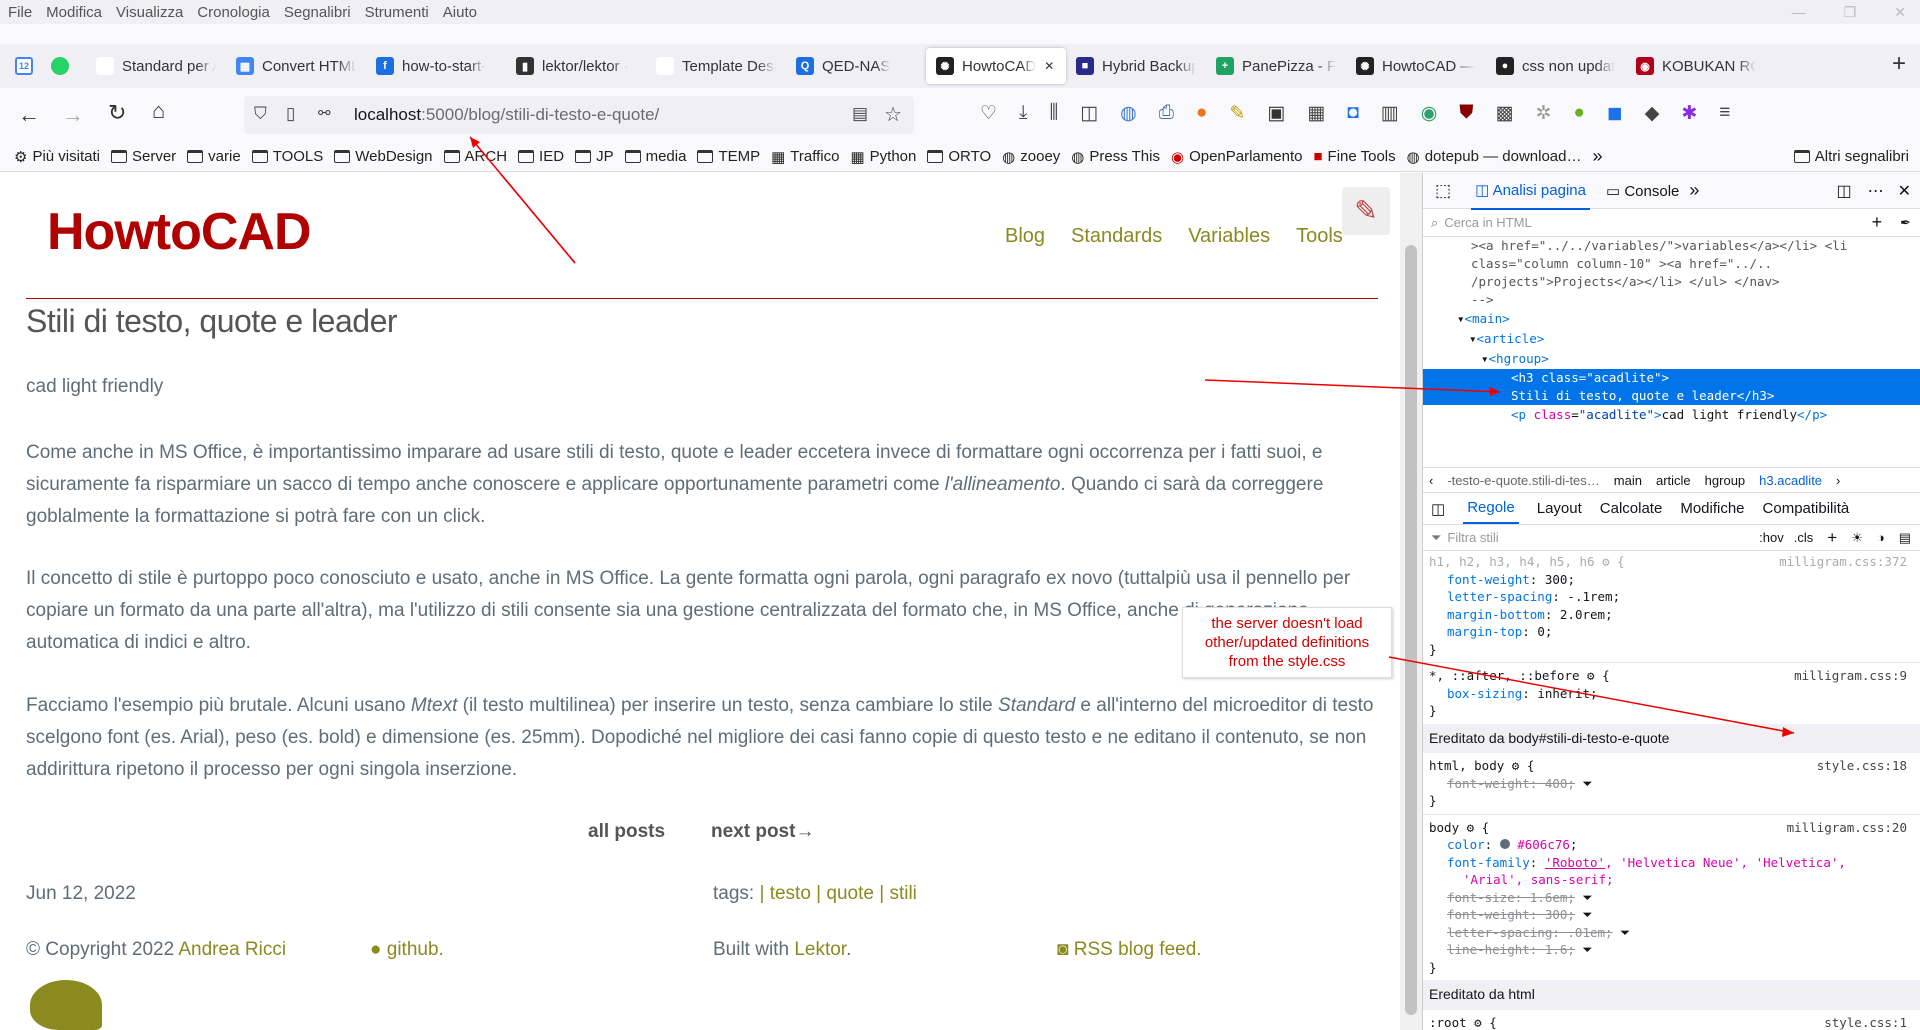  Describe the element at coordinates (1559, 508) in the screenshot. I see `tab-layout: Layout` at that location.